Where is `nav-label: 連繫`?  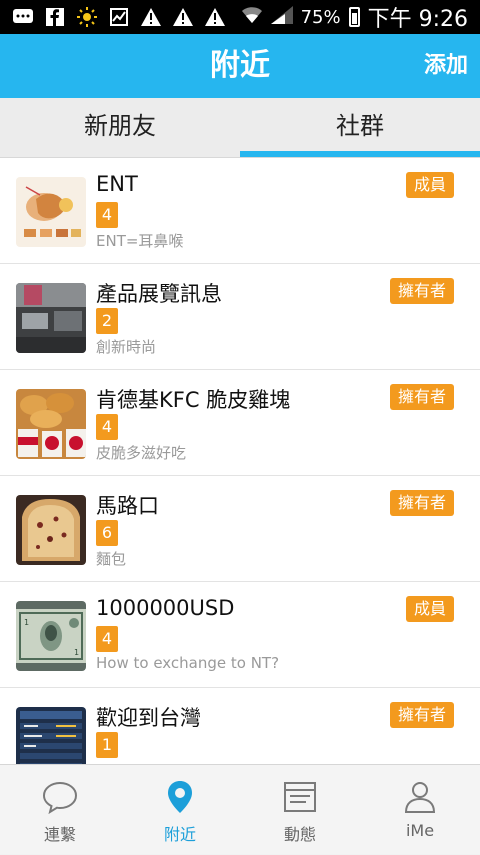
nav-label: 連繫 is located at coordinates (59, 834).